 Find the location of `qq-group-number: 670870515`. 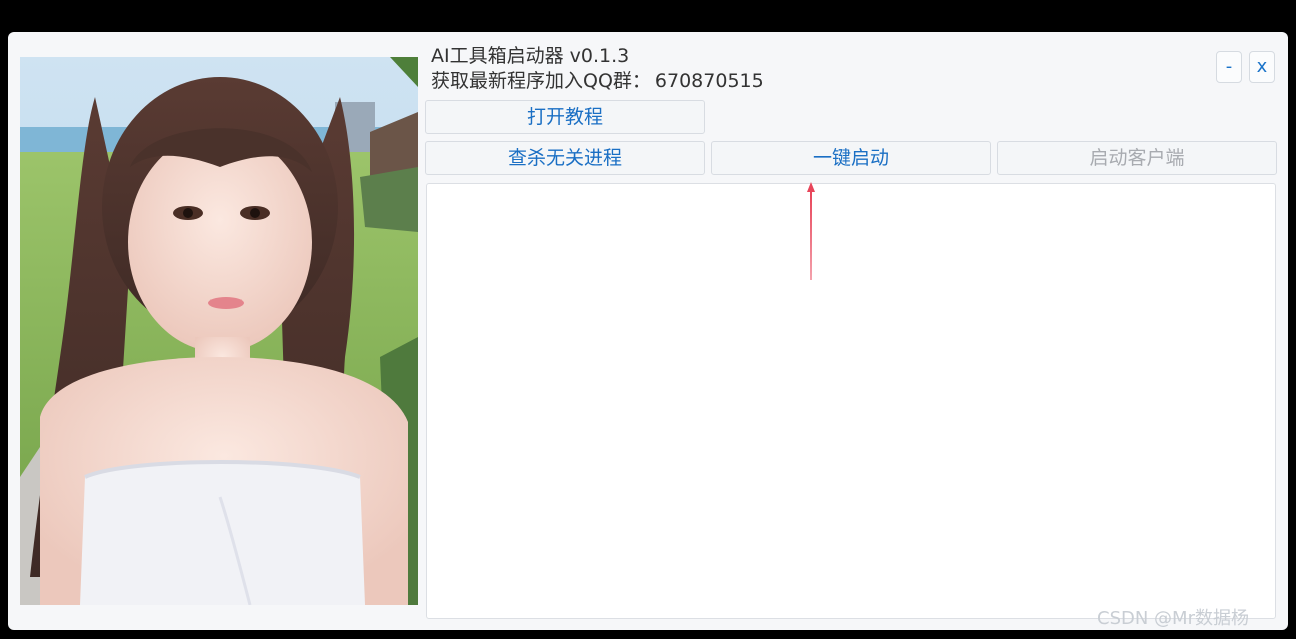

qq-group-number: 670870515 is located at coordinates (709, 81).